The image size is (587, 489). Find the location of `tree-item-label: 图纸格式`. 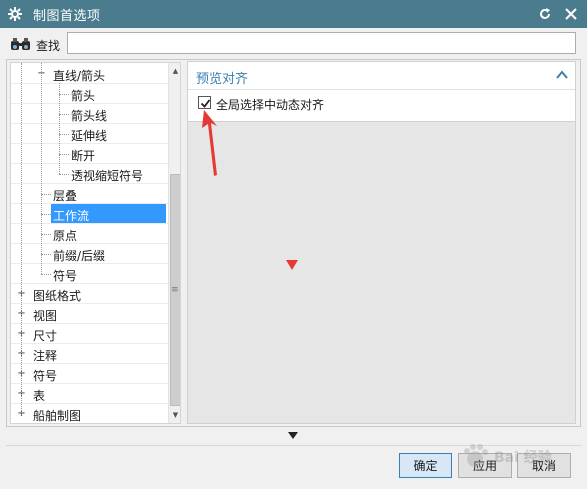

tree-item-label: 图纸格式 is located at coordinates (57, 296).